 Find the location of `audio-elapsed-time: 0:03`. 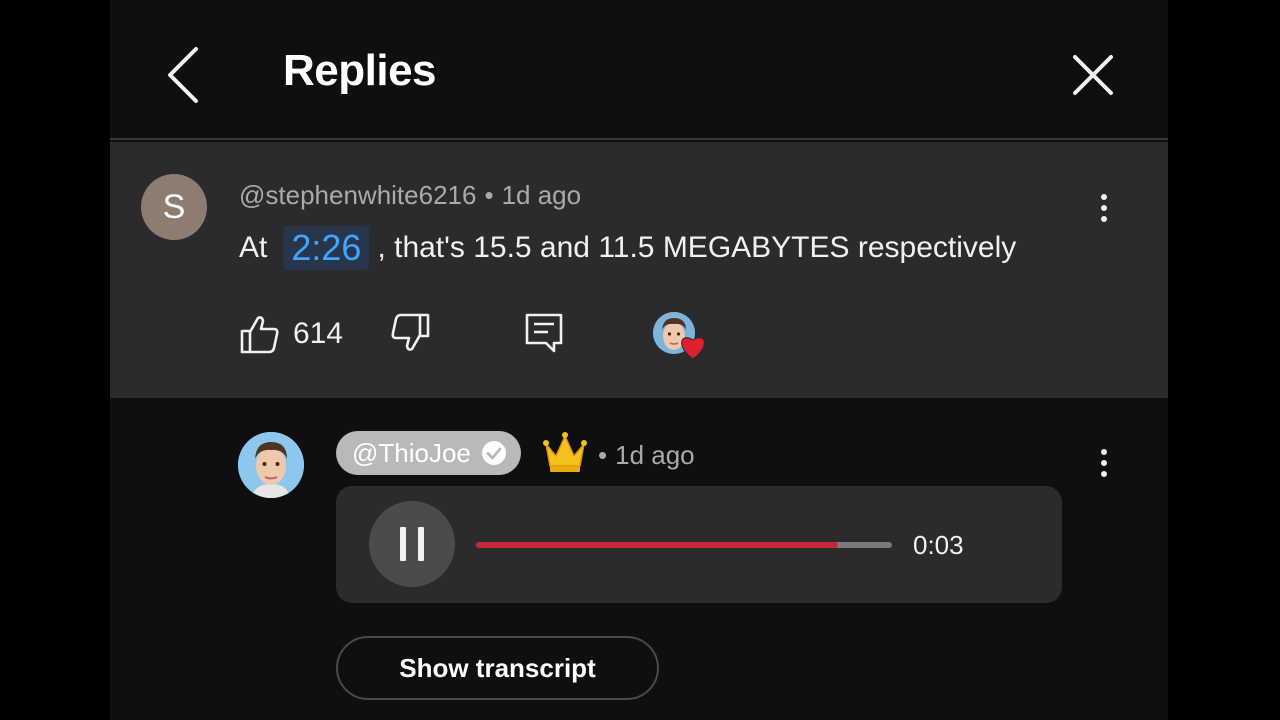

audio-elapsed-time: 0:03 is located at coordinates (938, 545).